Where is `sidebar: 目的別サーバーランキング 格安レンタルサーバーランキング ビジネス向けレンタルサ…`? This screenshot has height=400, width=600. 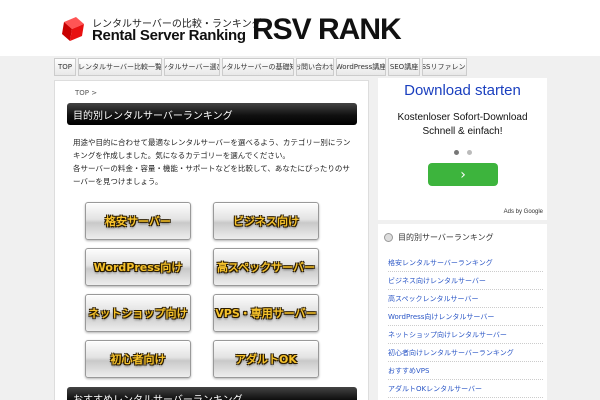 sidebar: 目的別サーバーランキング 格安レンタルサーバーランキング ビジネス向けレンタルサ… is located at coordinates (462, 312).